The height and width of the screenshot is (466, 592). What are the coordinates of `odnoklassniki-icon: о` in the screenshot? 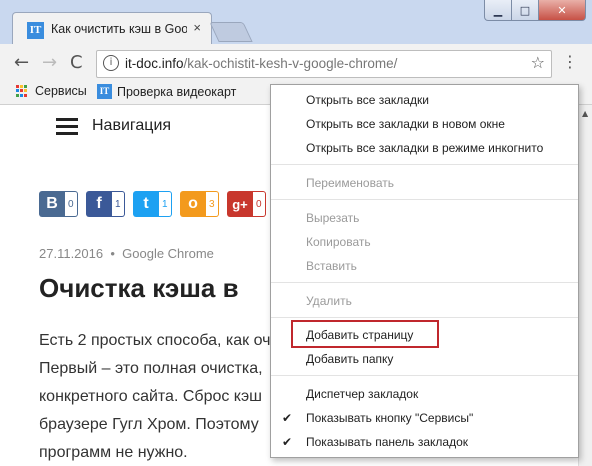 It's located at (193, 204).